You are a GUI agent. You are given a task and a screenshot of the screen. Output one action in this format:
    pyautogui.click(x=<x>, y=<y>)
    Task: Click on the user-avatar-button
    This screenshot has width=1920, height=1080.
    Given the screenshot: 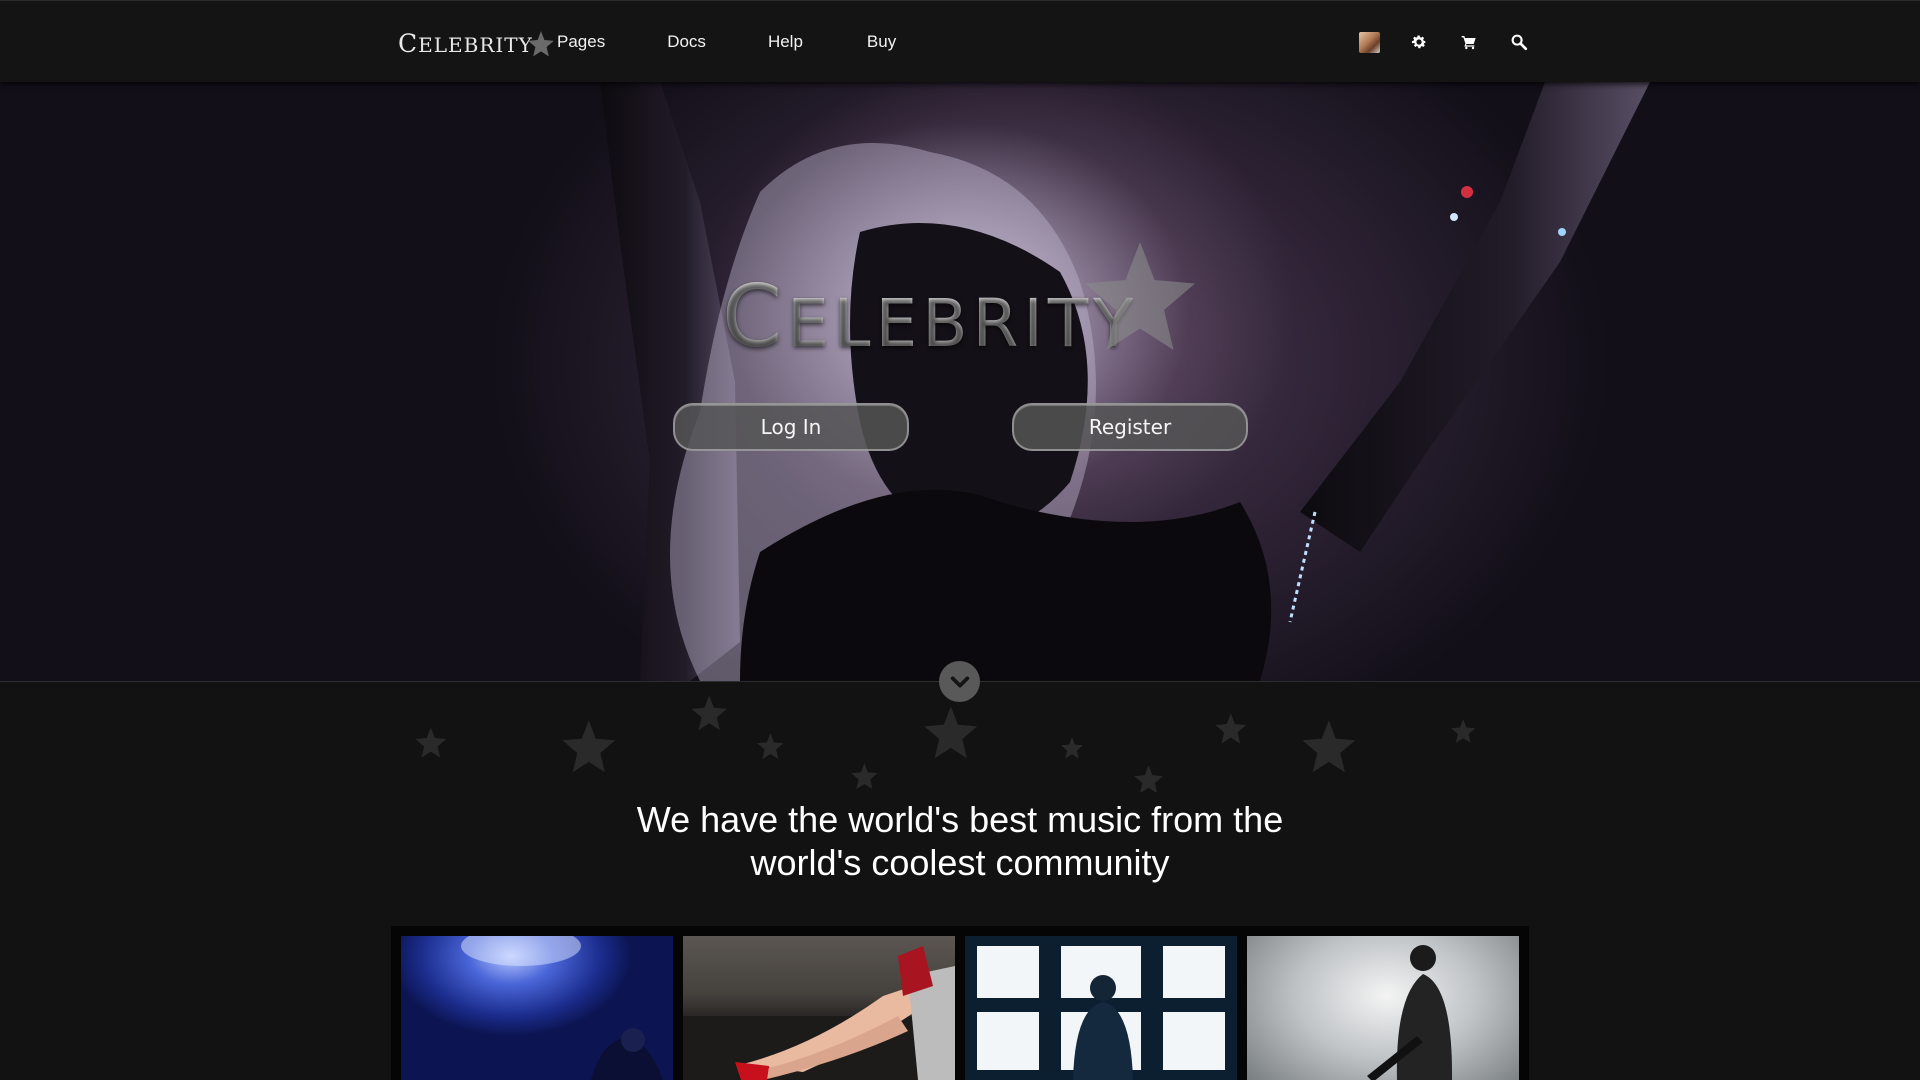 What is the action you would take?
    pyautogui.click(x=1369, y=42)
    